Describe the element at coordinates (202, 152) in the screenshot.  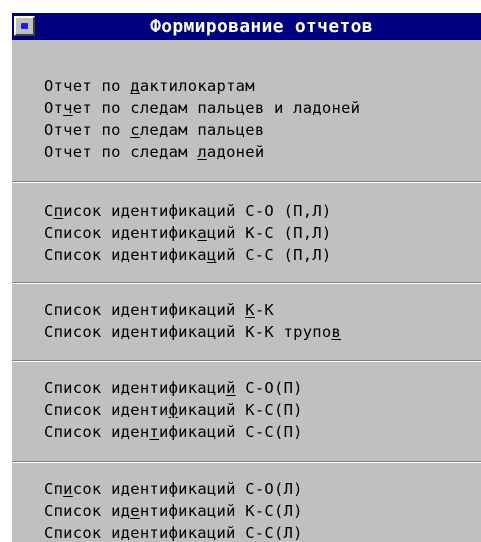
I see `hotkey-letter: л` at that location.